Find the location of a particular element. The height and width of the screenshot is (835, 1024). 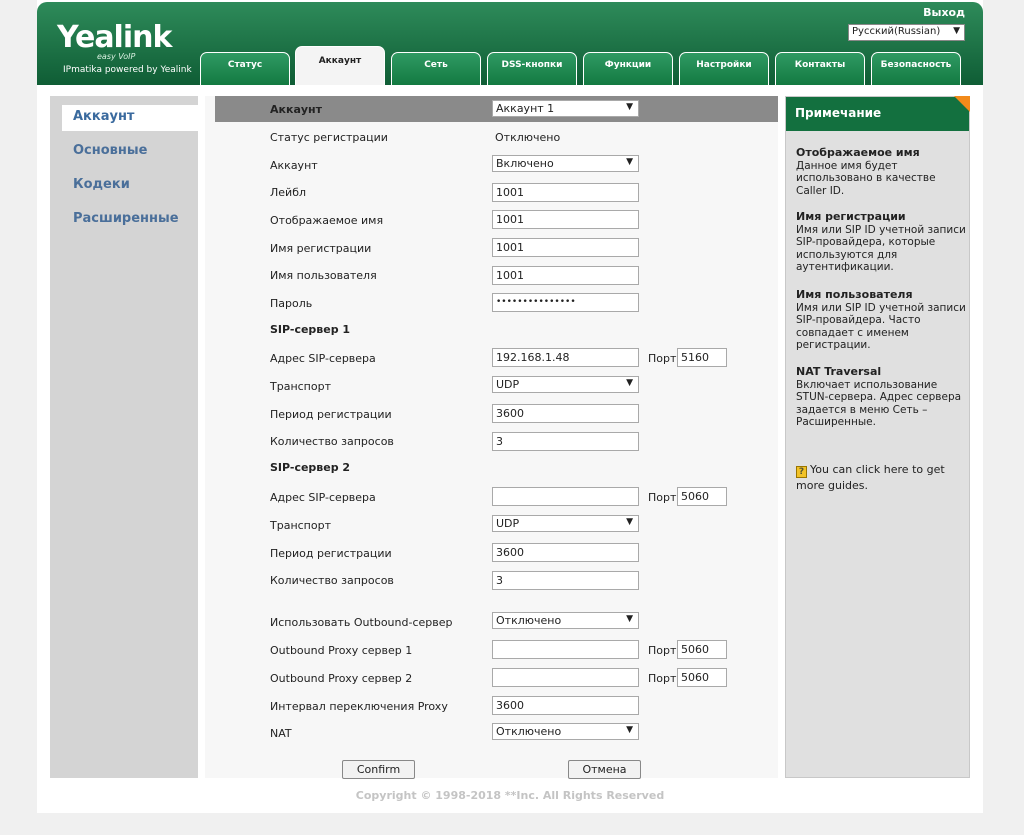

sip1-transport-value: UDP is located at coordinates (508, 384).